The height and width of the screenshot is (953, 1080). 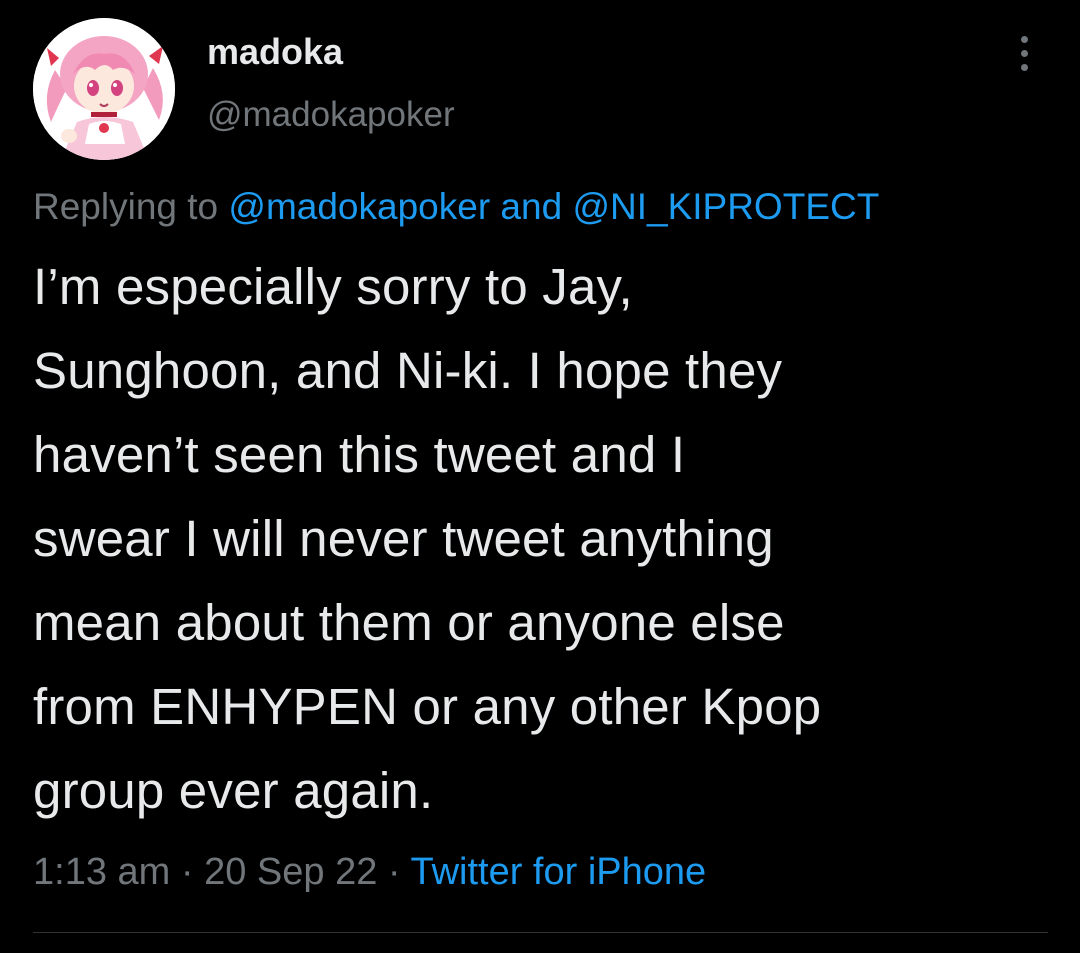 What do you see at coordinates (333, 286) in the screenshot?
I see `tweet-text-line: I’m especially sorry to Jay,` at bounding box center [333, 286].